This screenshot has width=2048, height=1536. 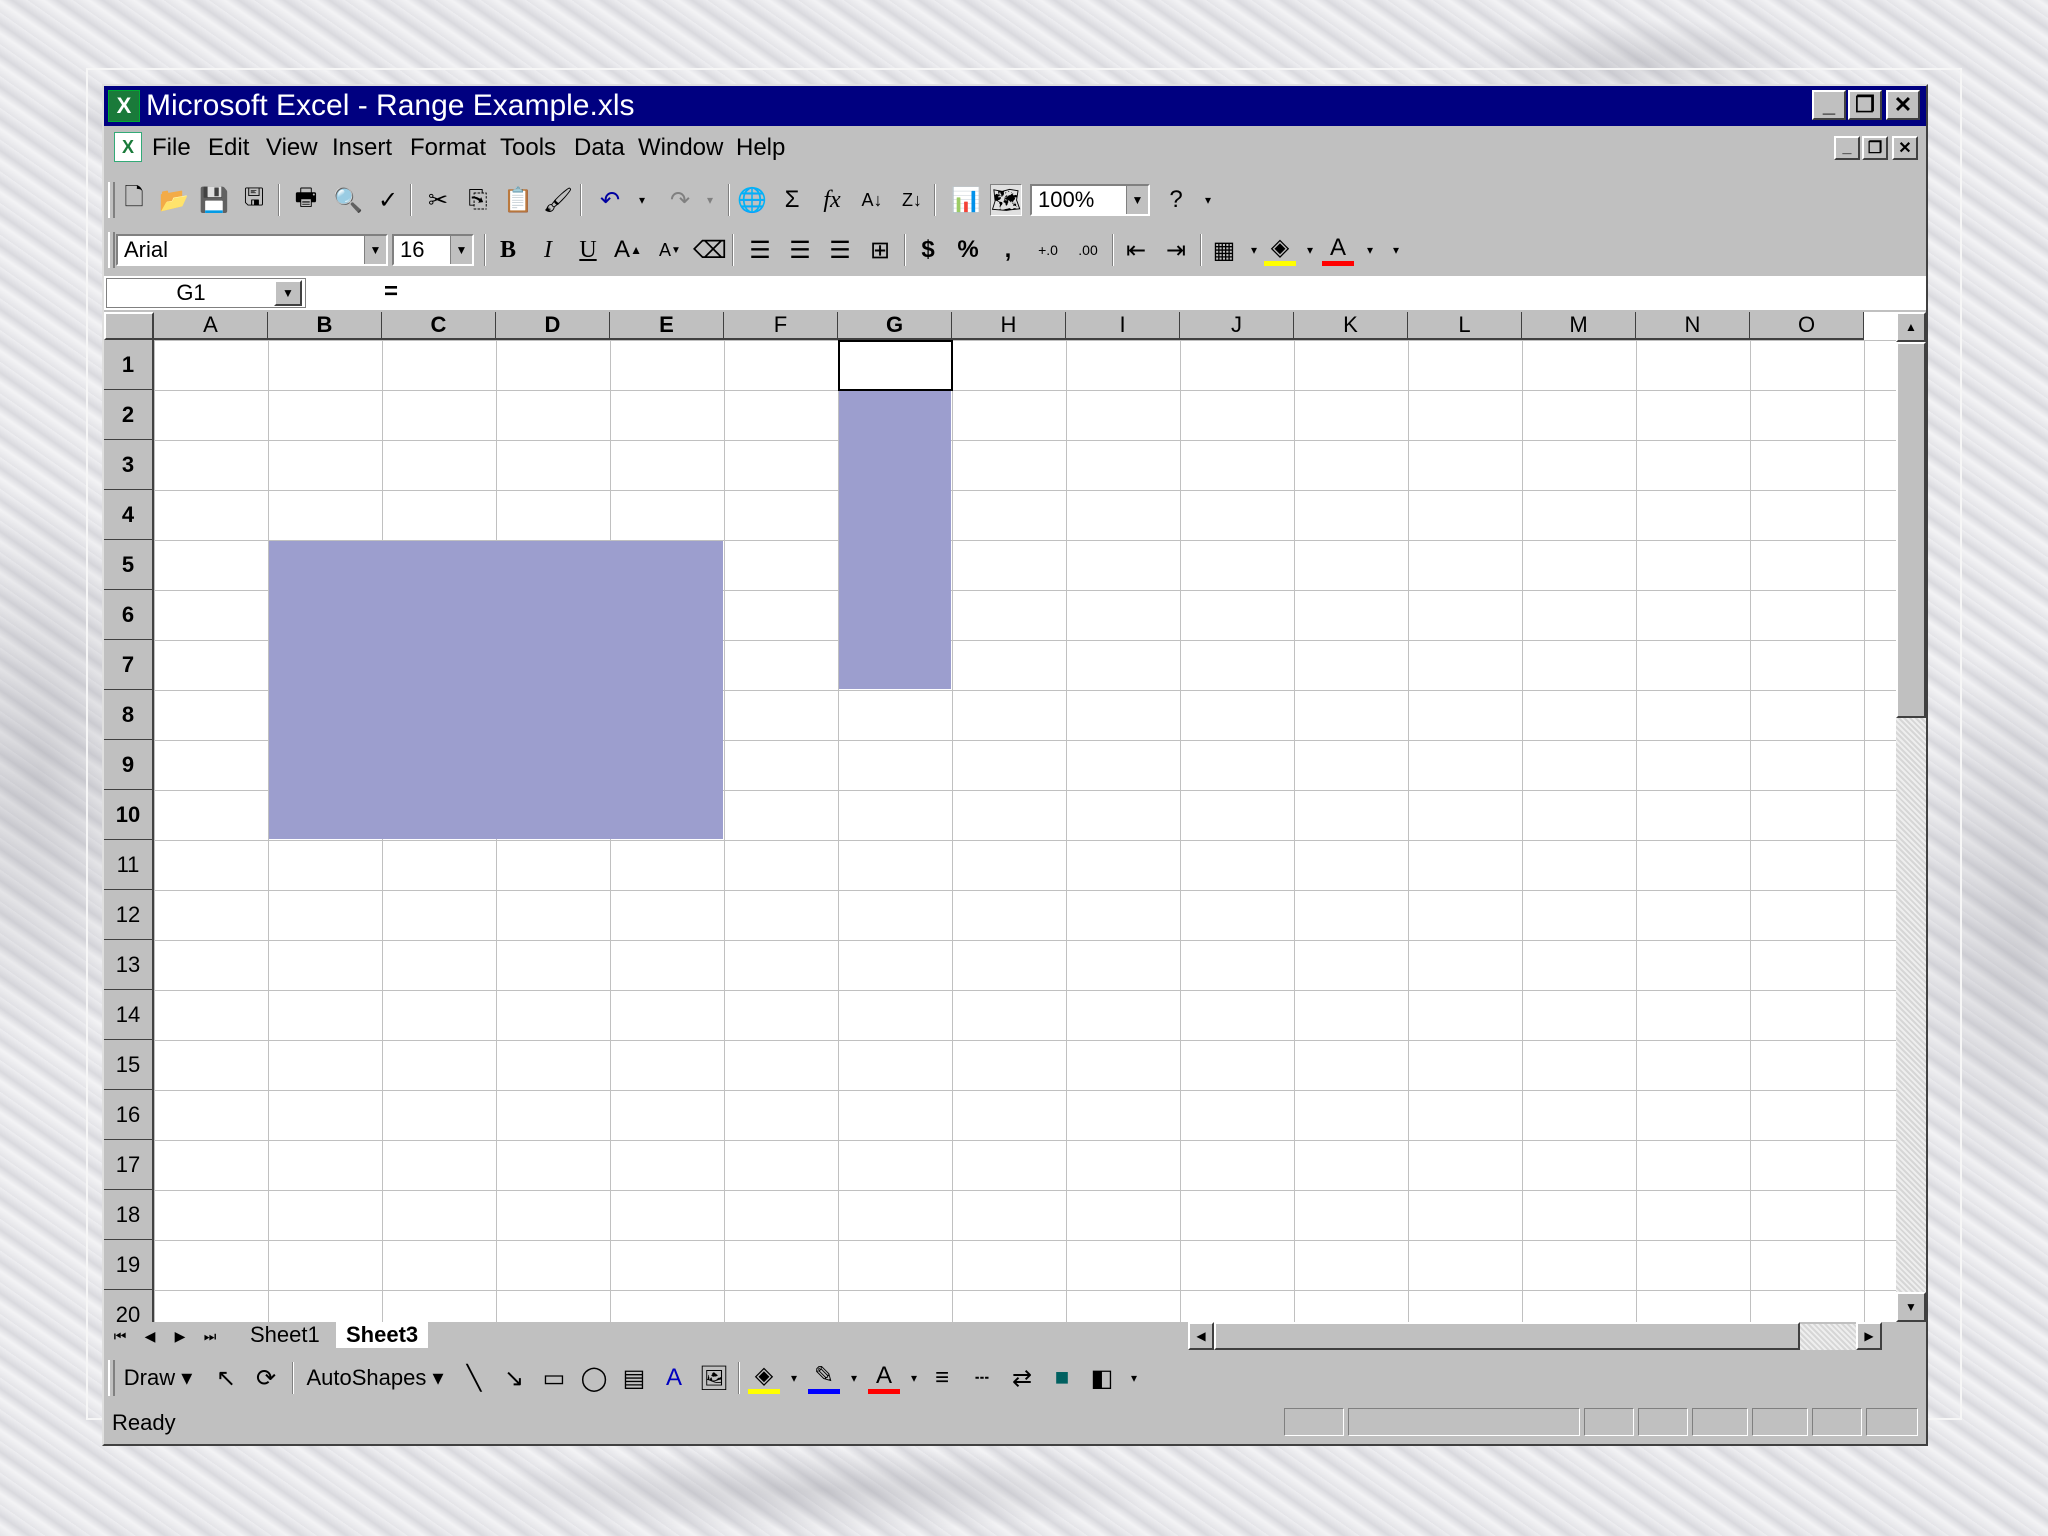 I want to click on clip-art-icon: 🖼, so click(x=714, y=1378).